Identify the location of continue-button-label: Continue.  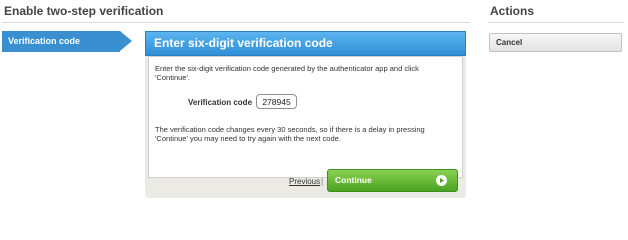
(353, 180).